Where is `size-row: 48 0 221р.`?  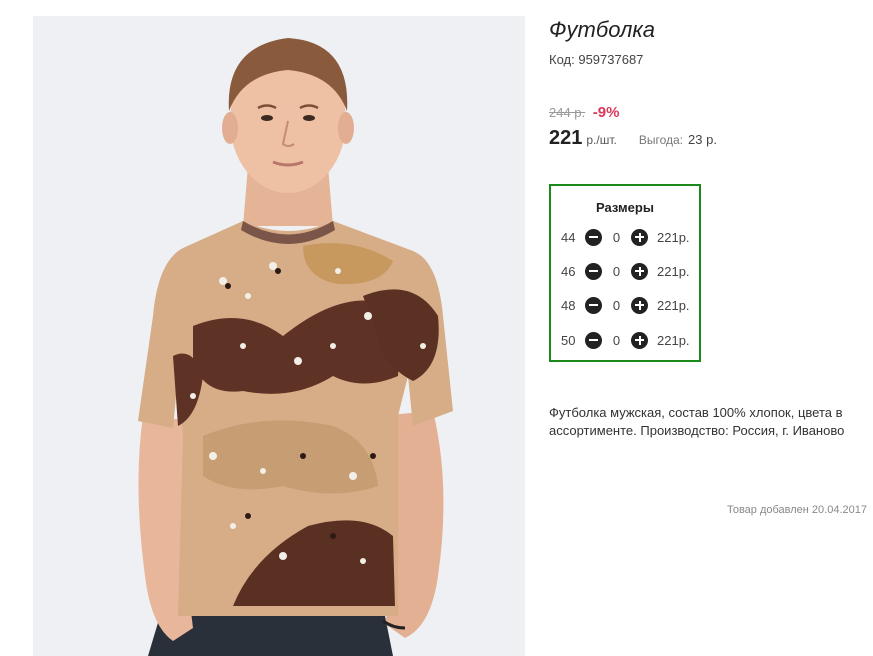 size-row: 48 0 221р. is located at coordinates (625, 305).